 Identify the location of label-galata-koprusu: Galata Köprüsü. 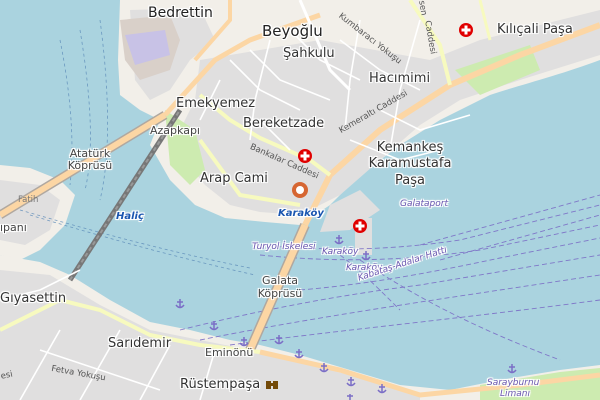
(280, 287).